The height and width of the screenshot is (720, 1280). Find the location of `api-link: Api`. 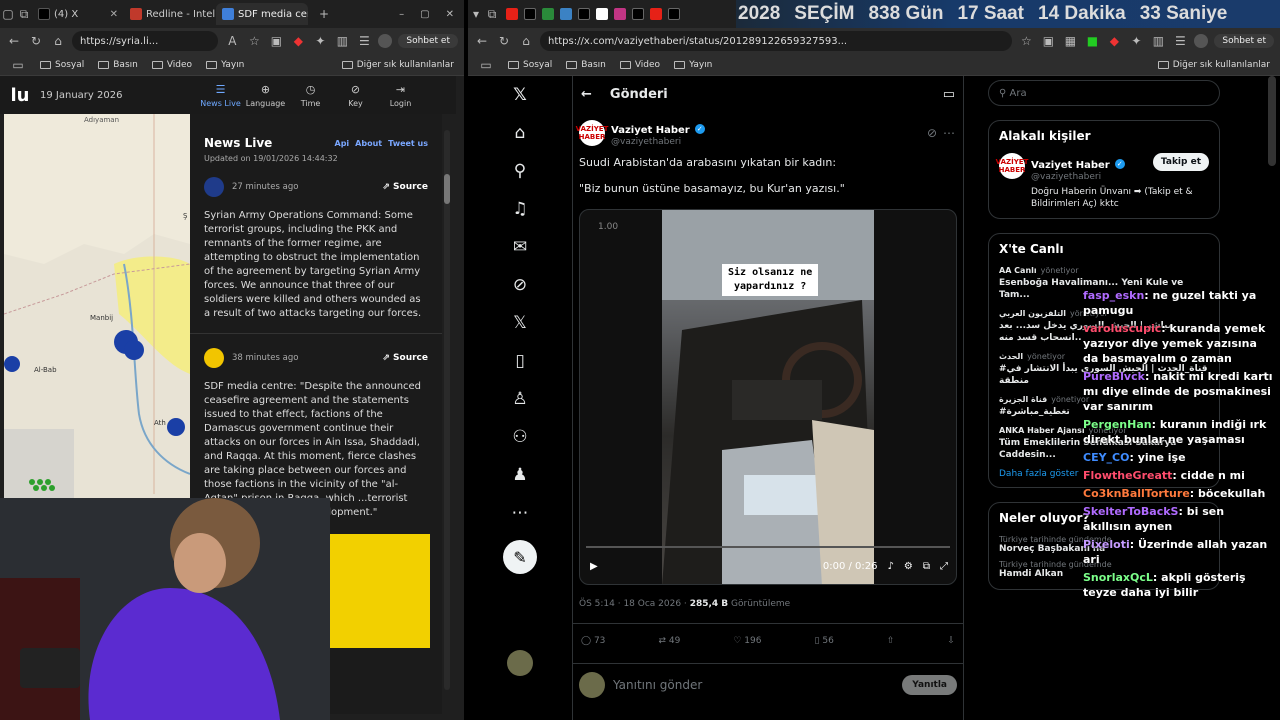

api-link: Api is located at coordinates (342, 143).